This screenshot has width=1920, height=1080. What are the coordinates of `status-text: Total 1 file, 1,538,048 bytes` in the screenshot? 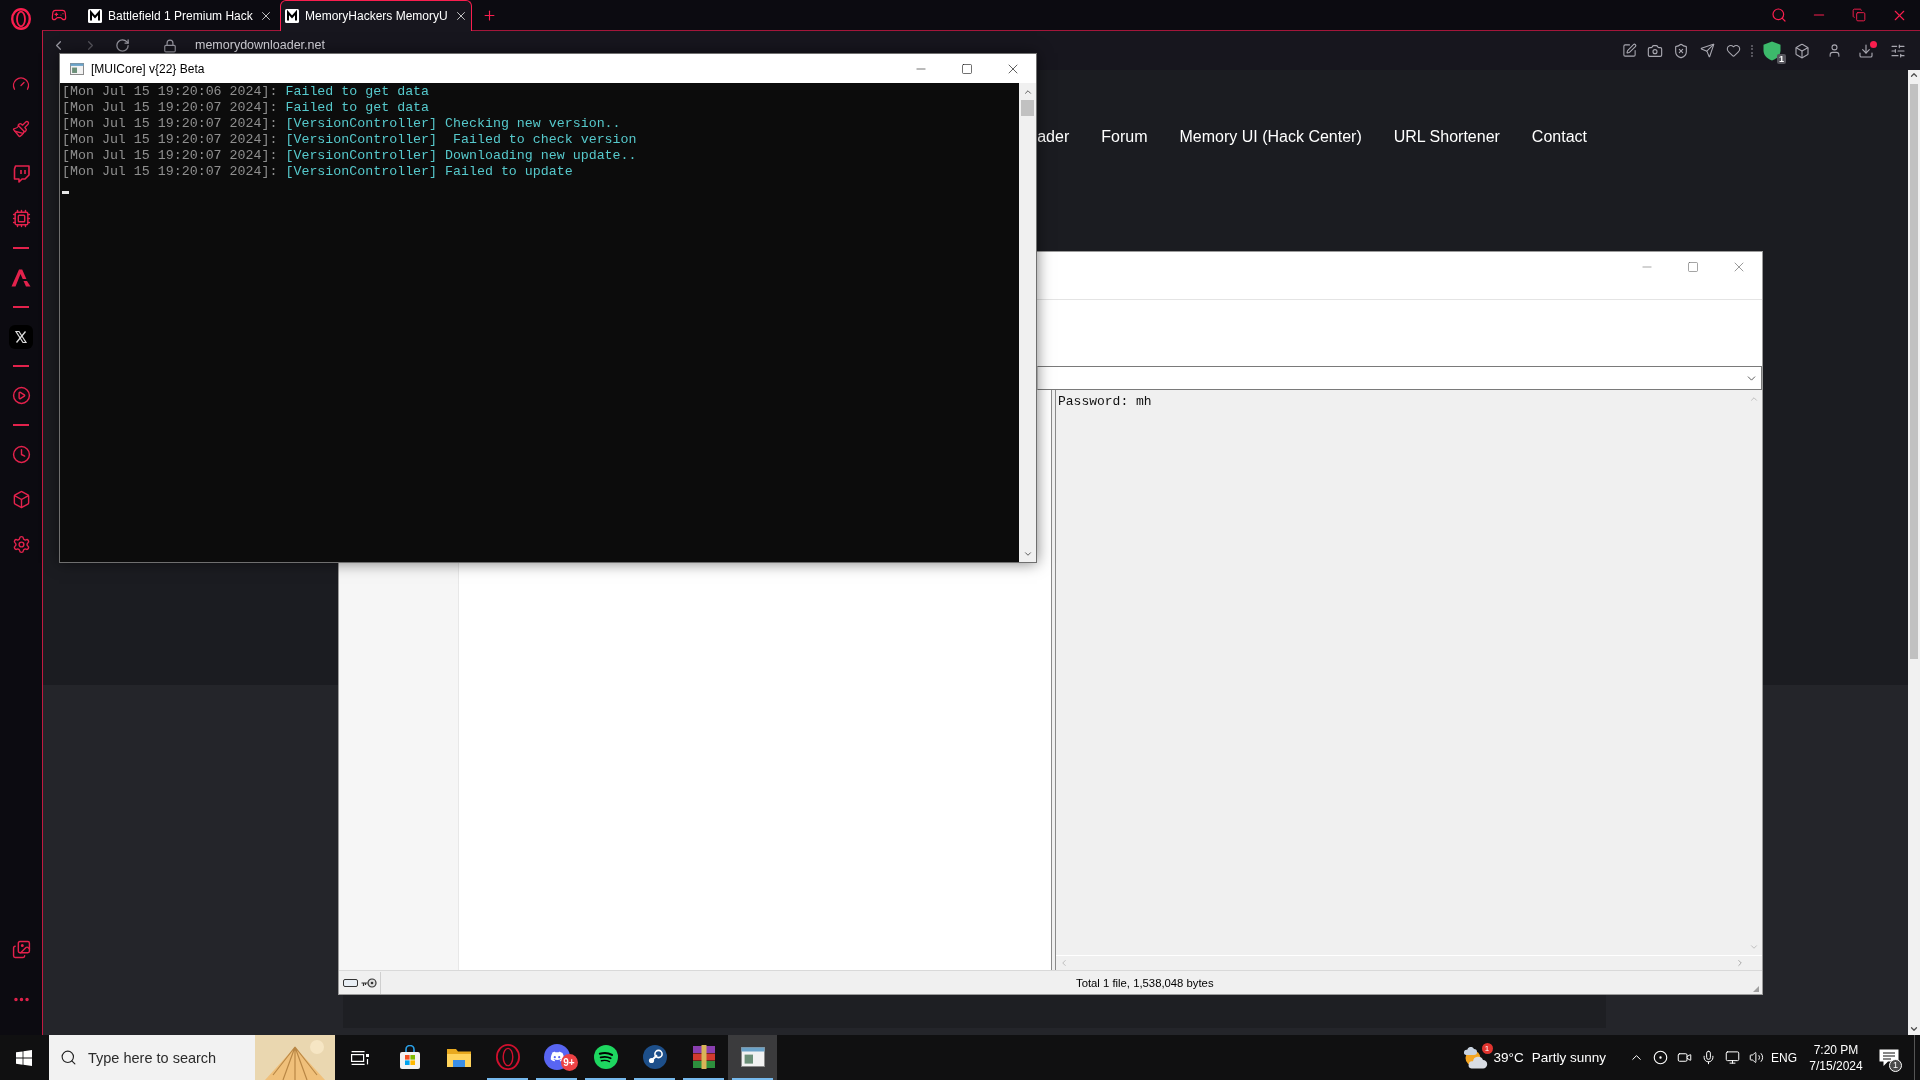 It's located at (1145, 982).